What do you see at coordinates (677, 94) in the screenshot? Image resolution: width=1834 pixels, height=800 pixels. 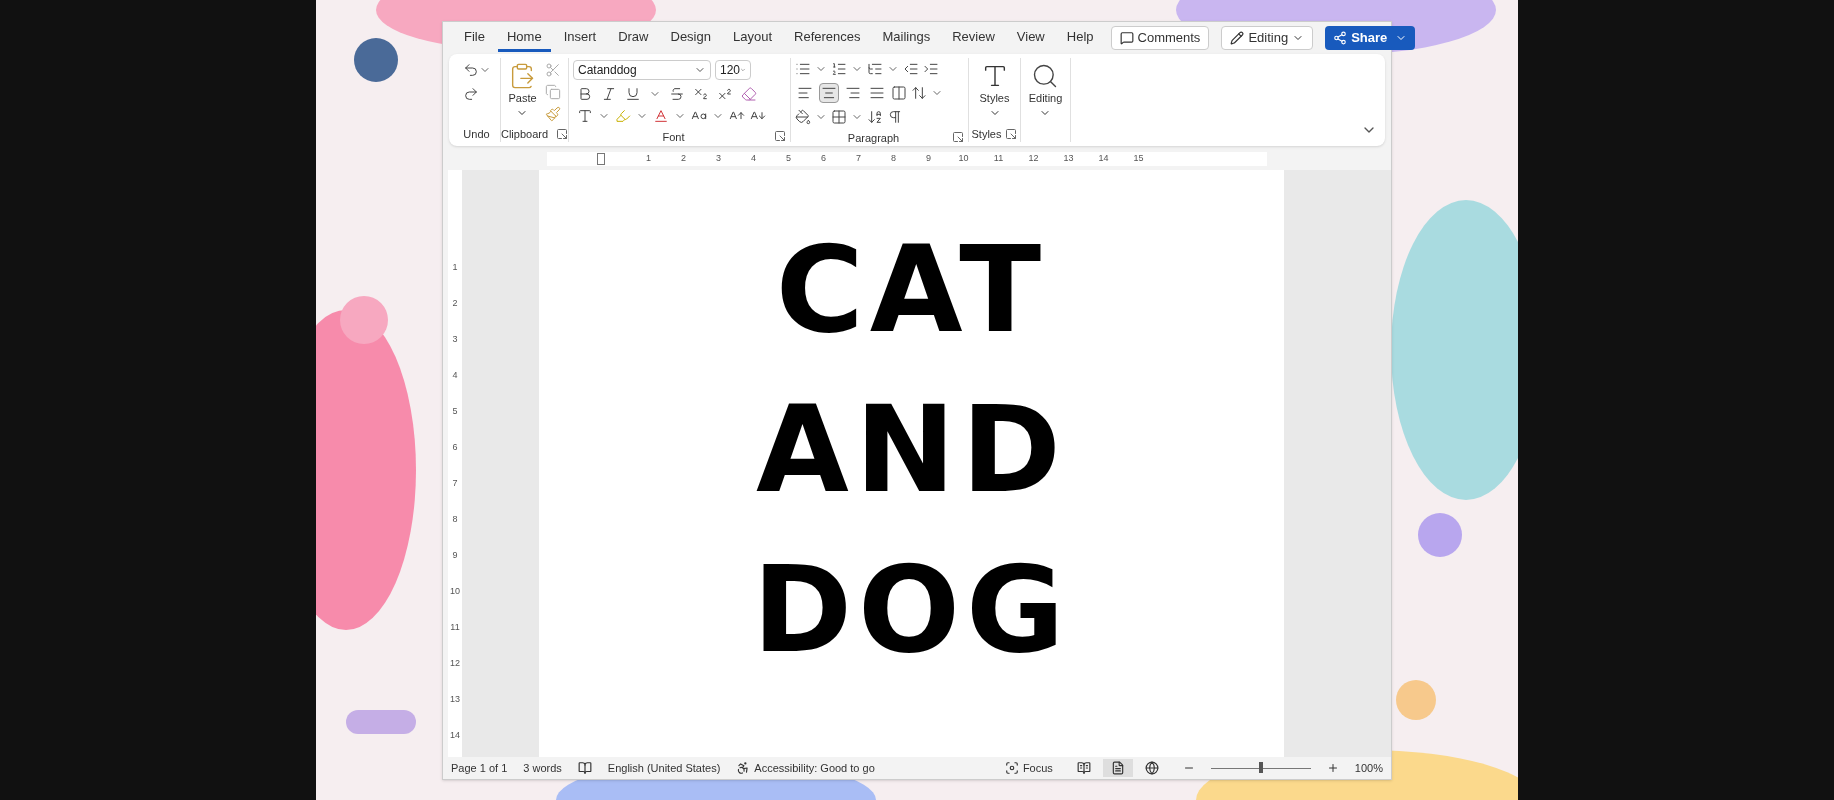 I see `strikethrough-icon` at bounding box center [677, 94].